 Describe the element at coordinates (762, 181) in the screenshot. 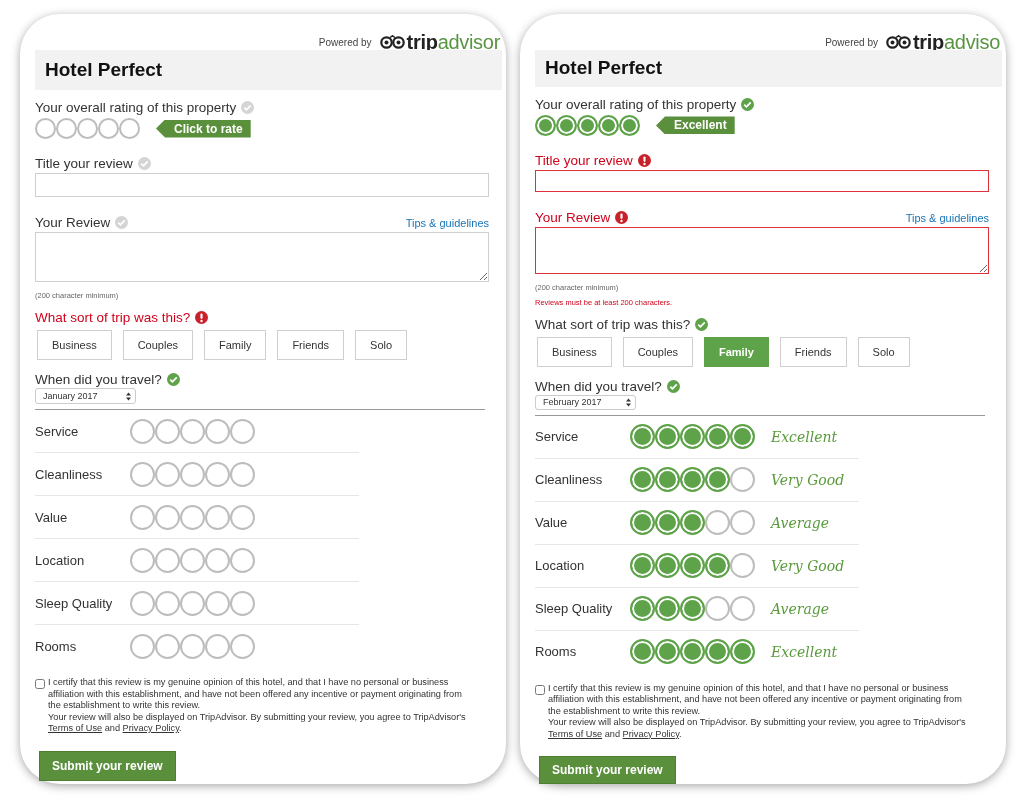

I see `title-input-field` at that location.